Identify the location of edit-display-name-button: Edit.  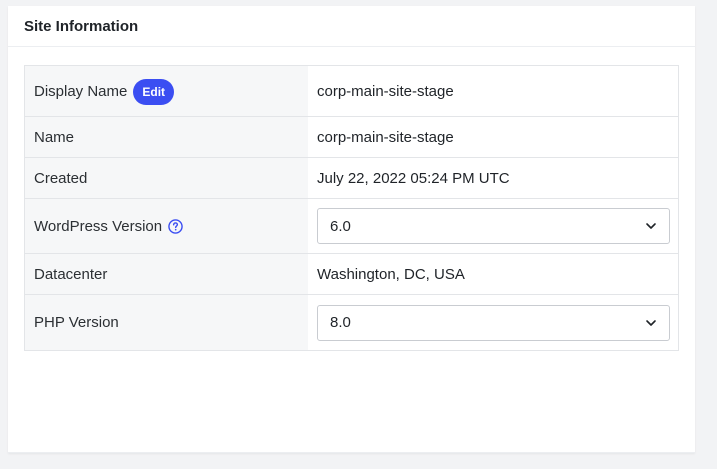
(154, 92).